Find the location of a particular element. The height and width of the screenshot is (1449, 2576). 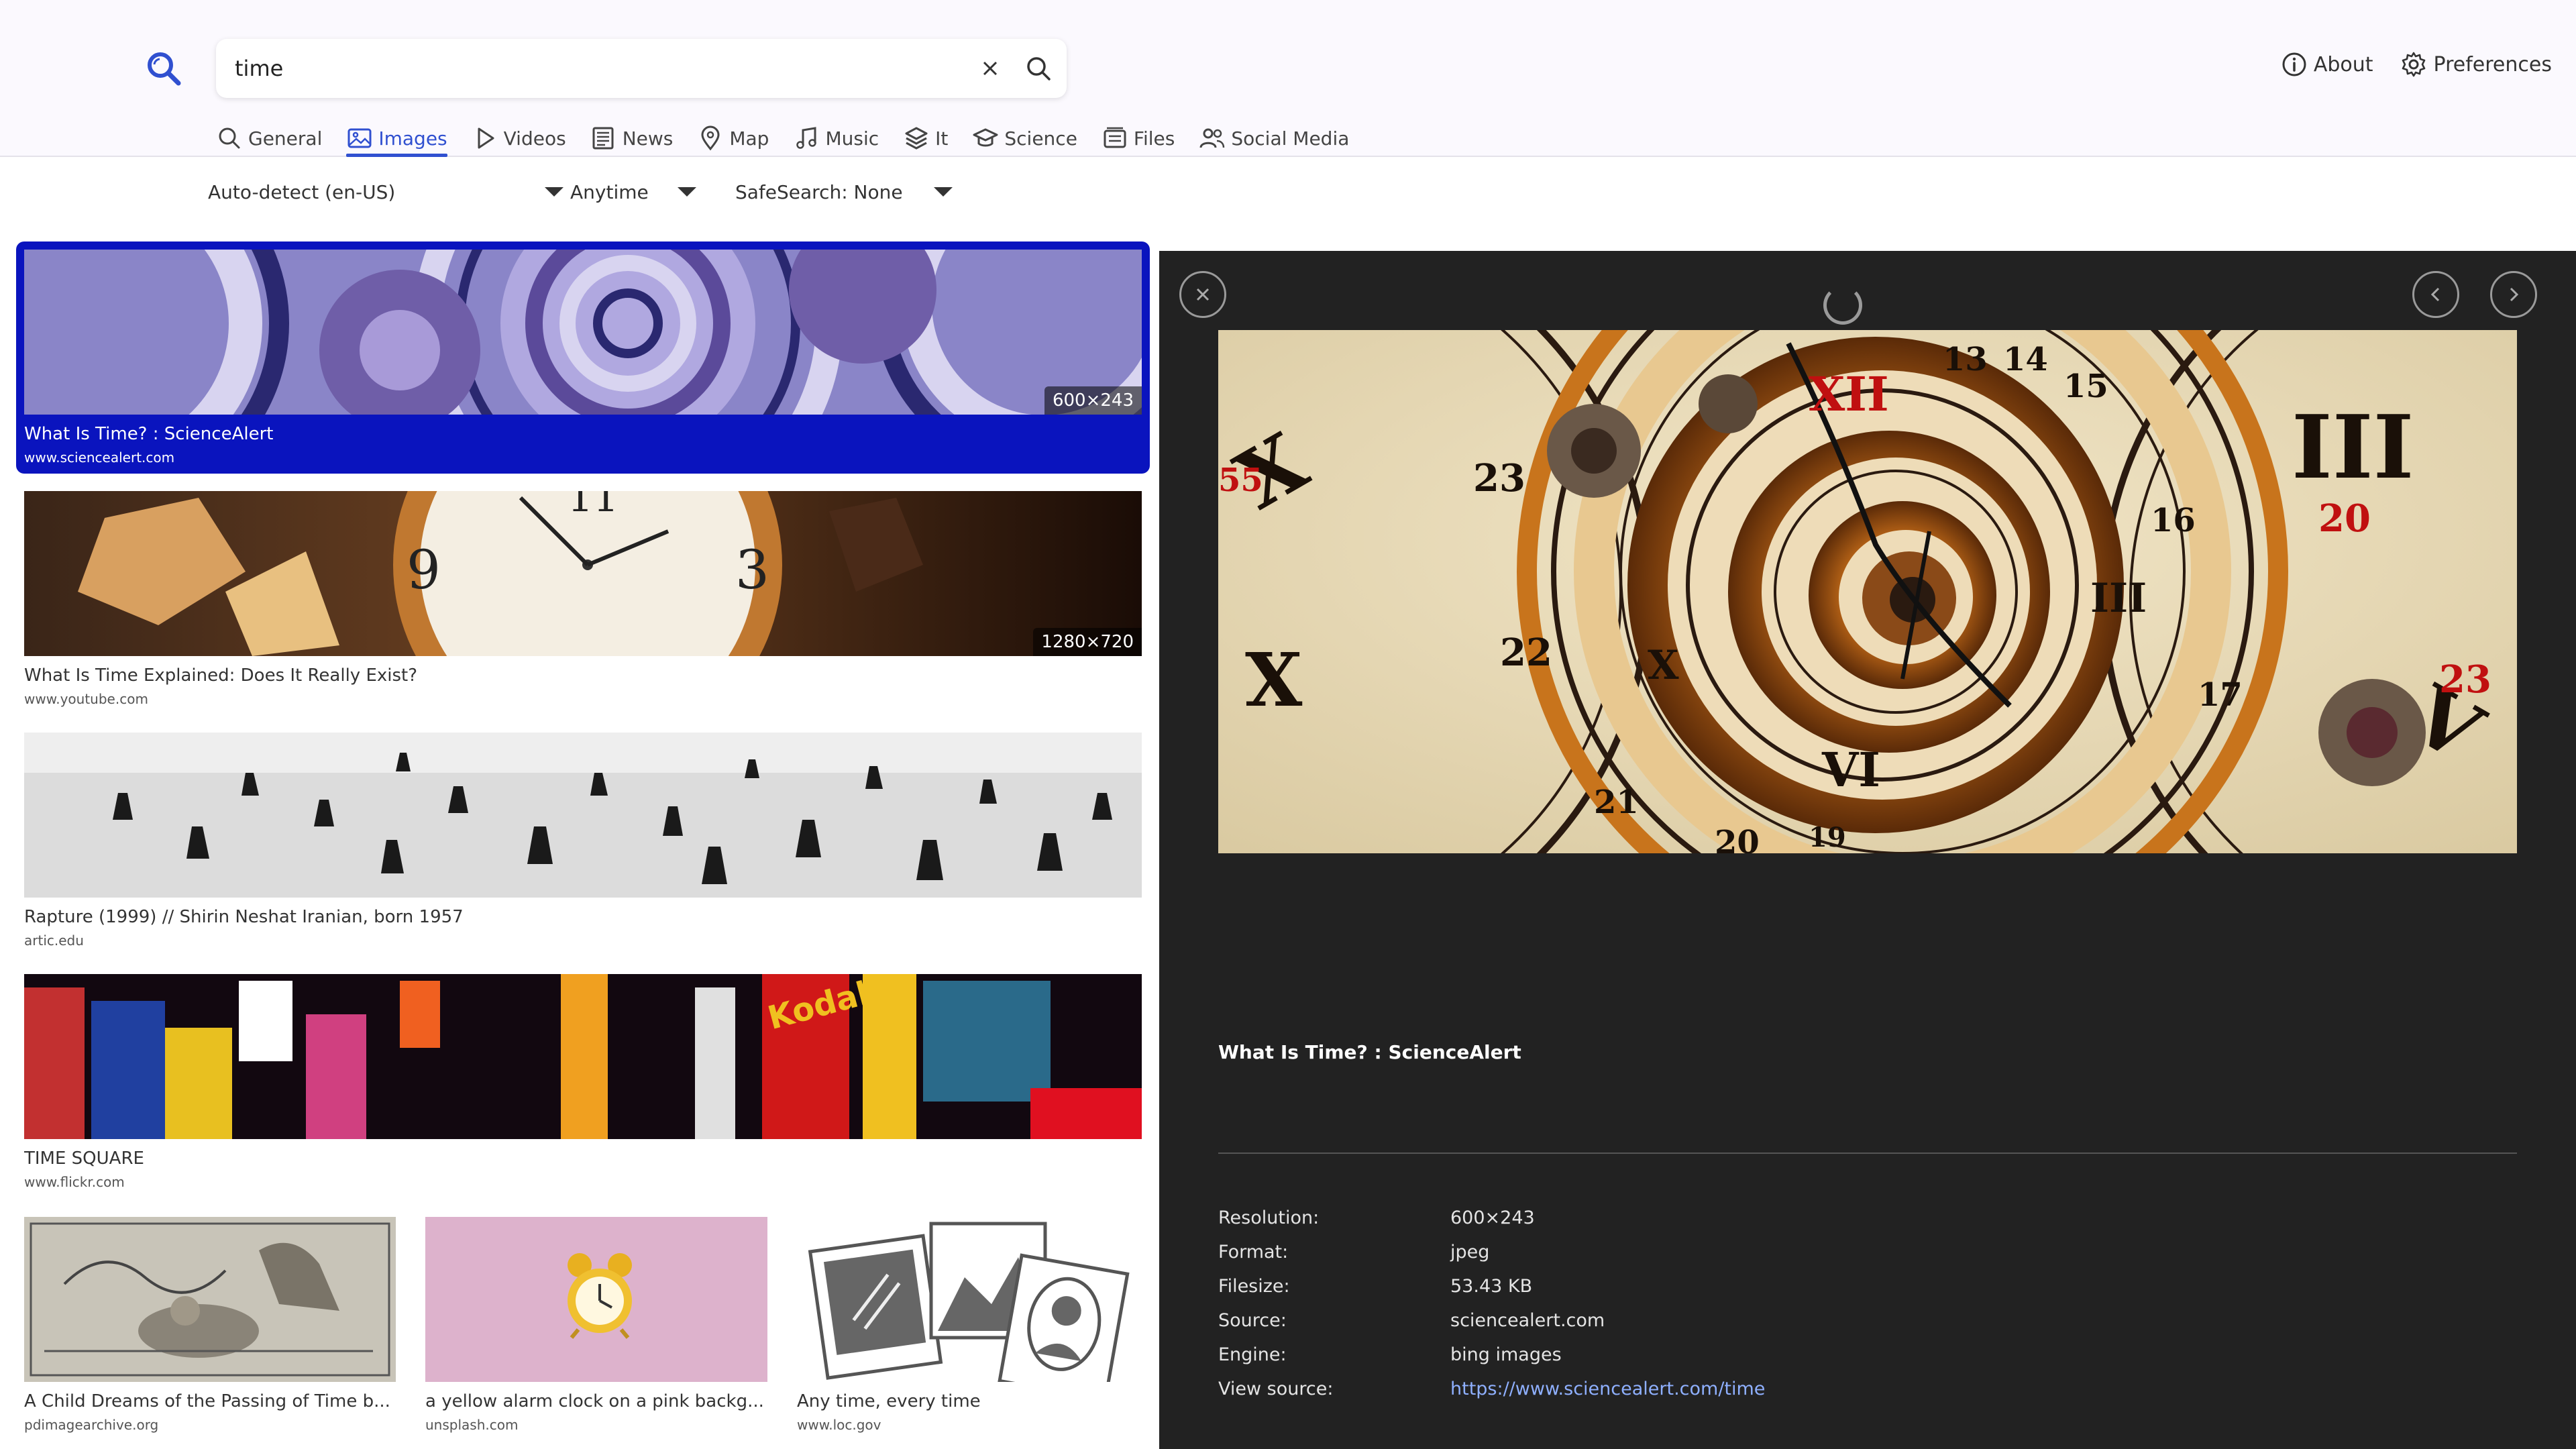

svg-text: 17 is located at coordinates (2220, 695).